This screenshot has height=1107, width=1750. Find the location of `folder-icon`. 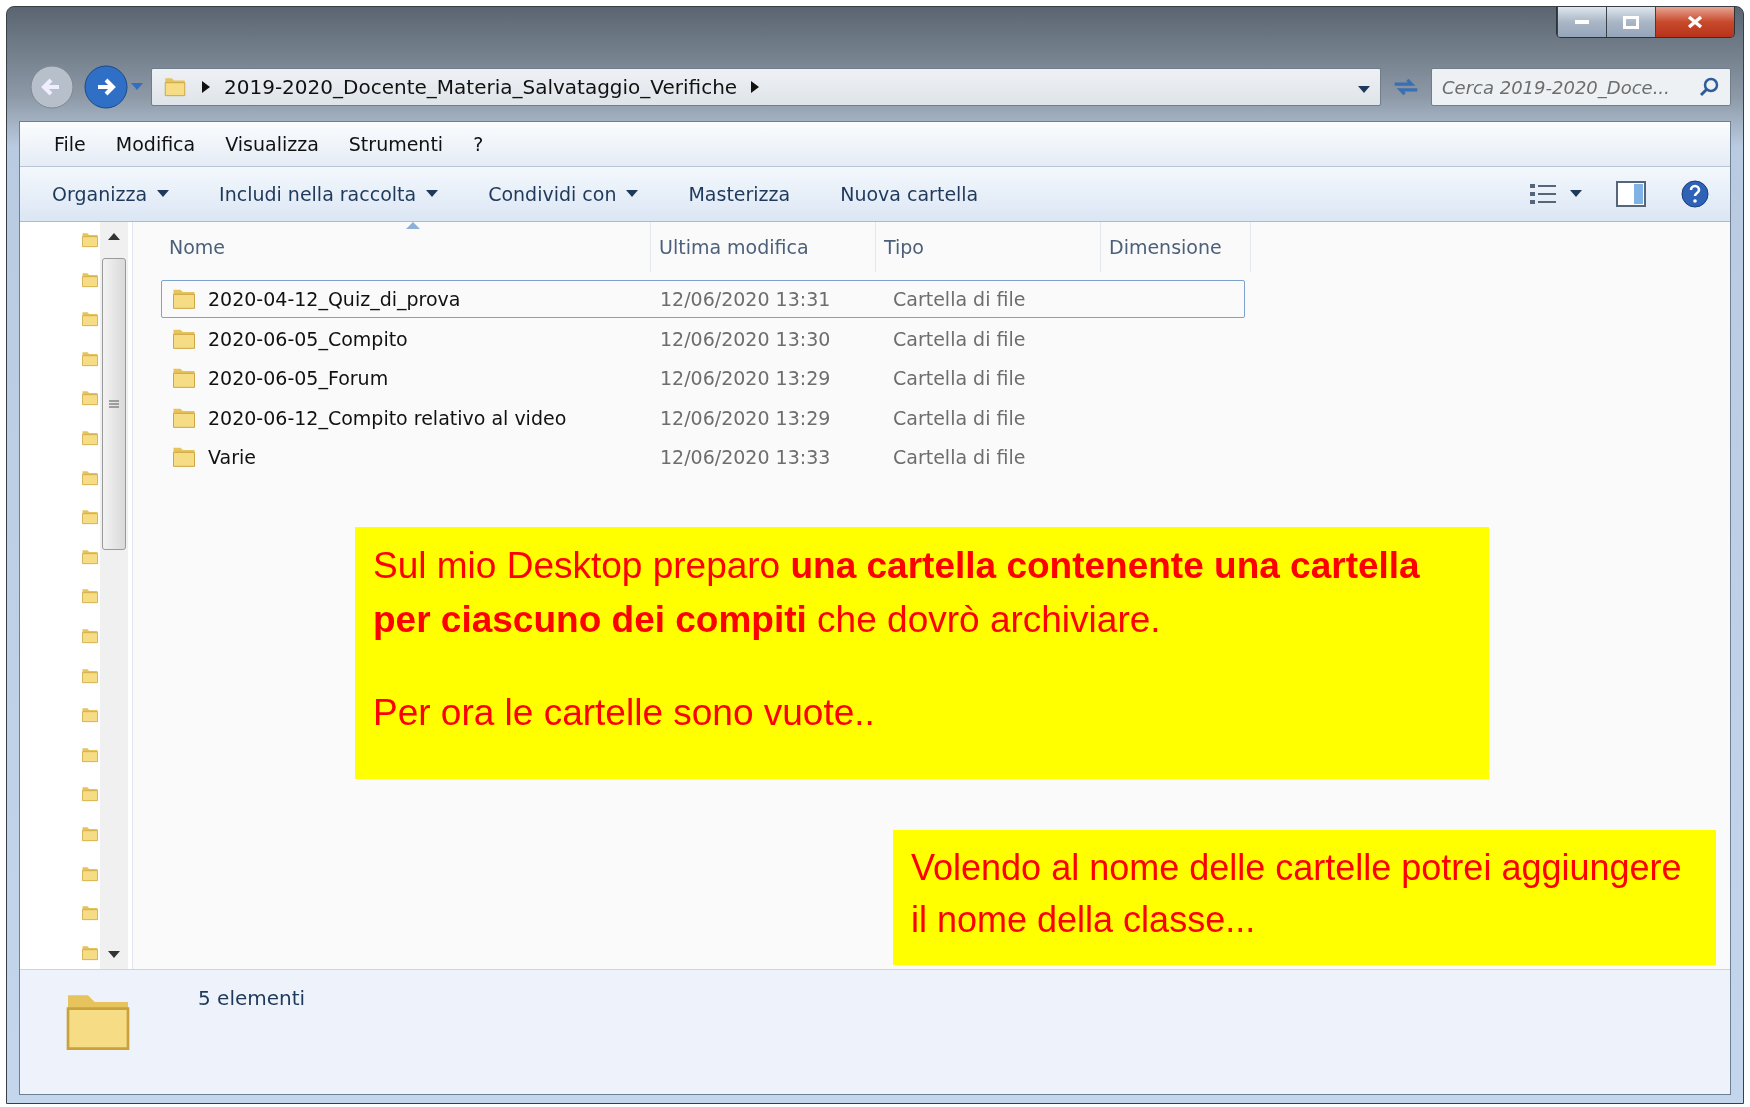

folder-icon is located at coordinates (90, 240).